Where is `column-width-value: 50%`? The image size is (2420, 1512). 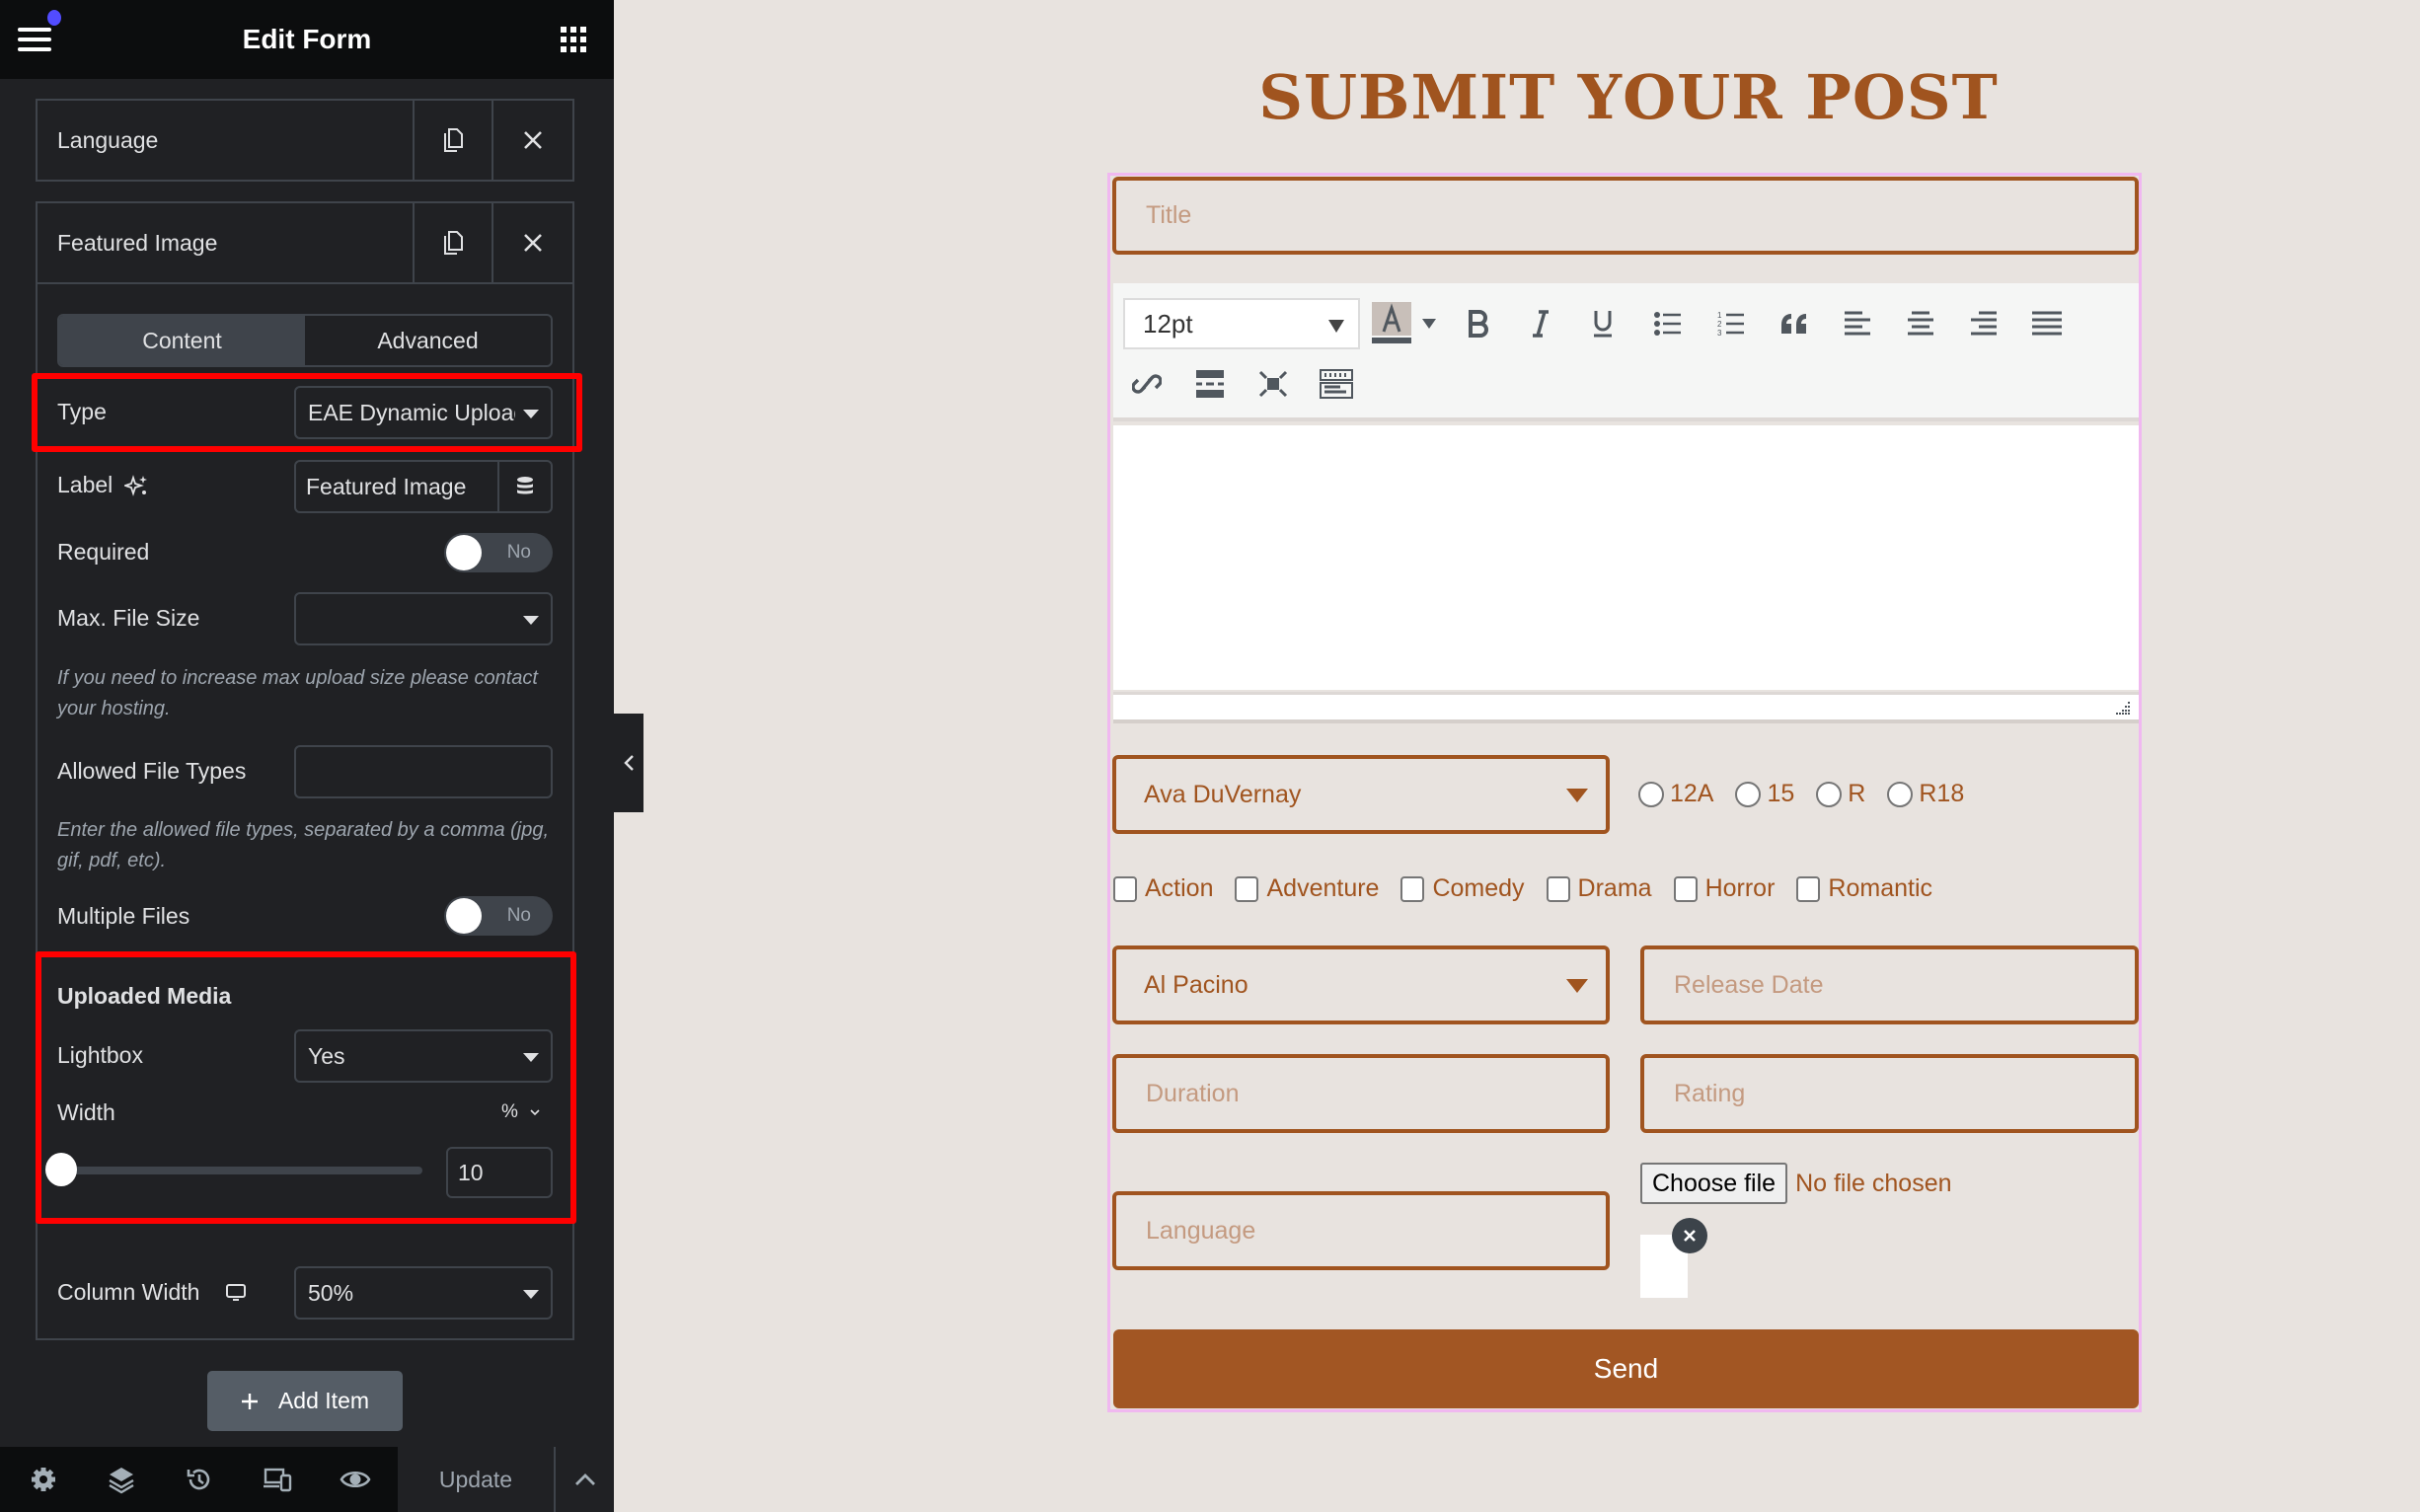 column-width-value: 50% is located at coordinates (331, 1292).